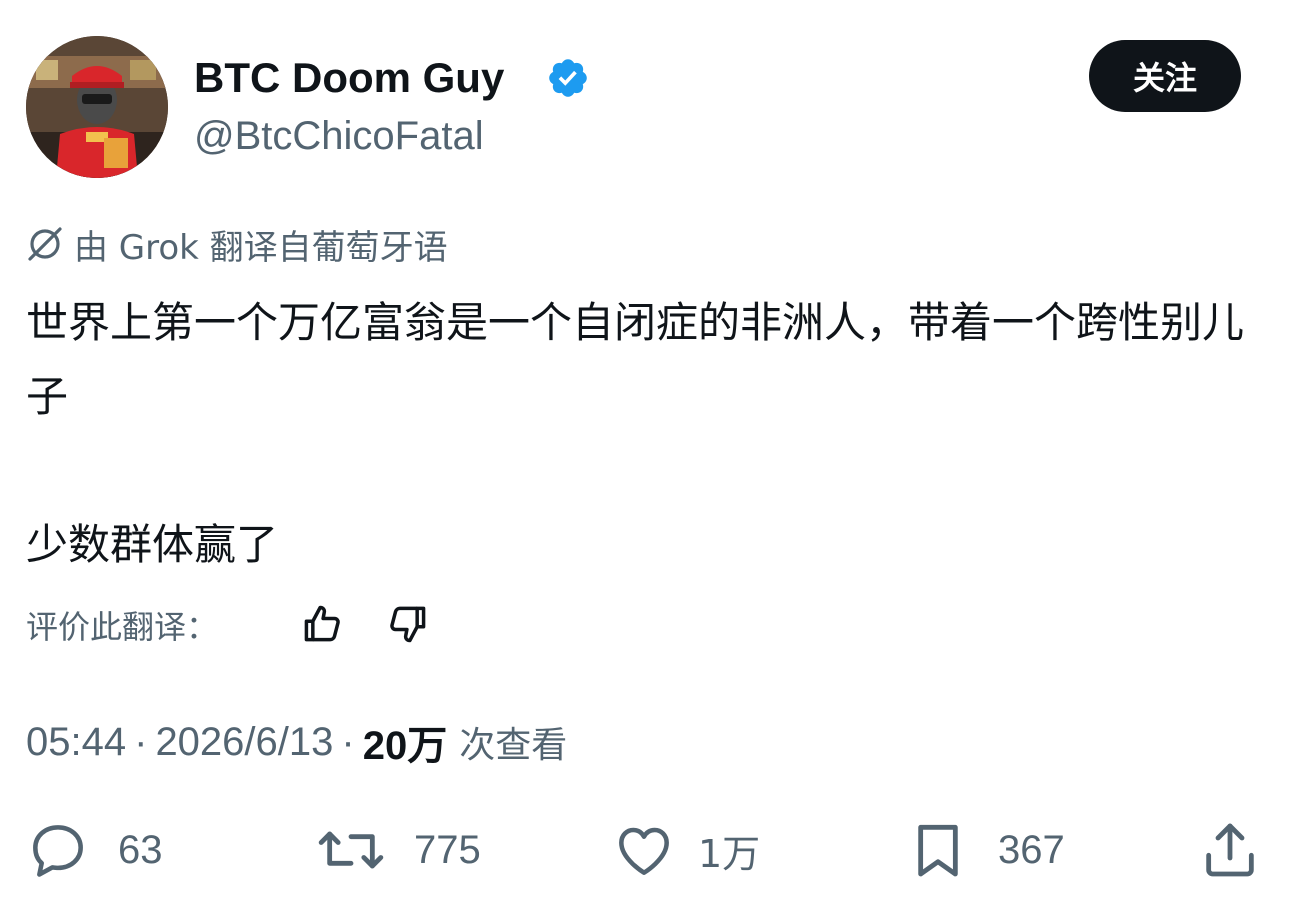 This screenshot has width=1290, height=924. Describe the element at coordinates (1165, 76) in the screenshot. I see `follow-button: 关注` at that location.